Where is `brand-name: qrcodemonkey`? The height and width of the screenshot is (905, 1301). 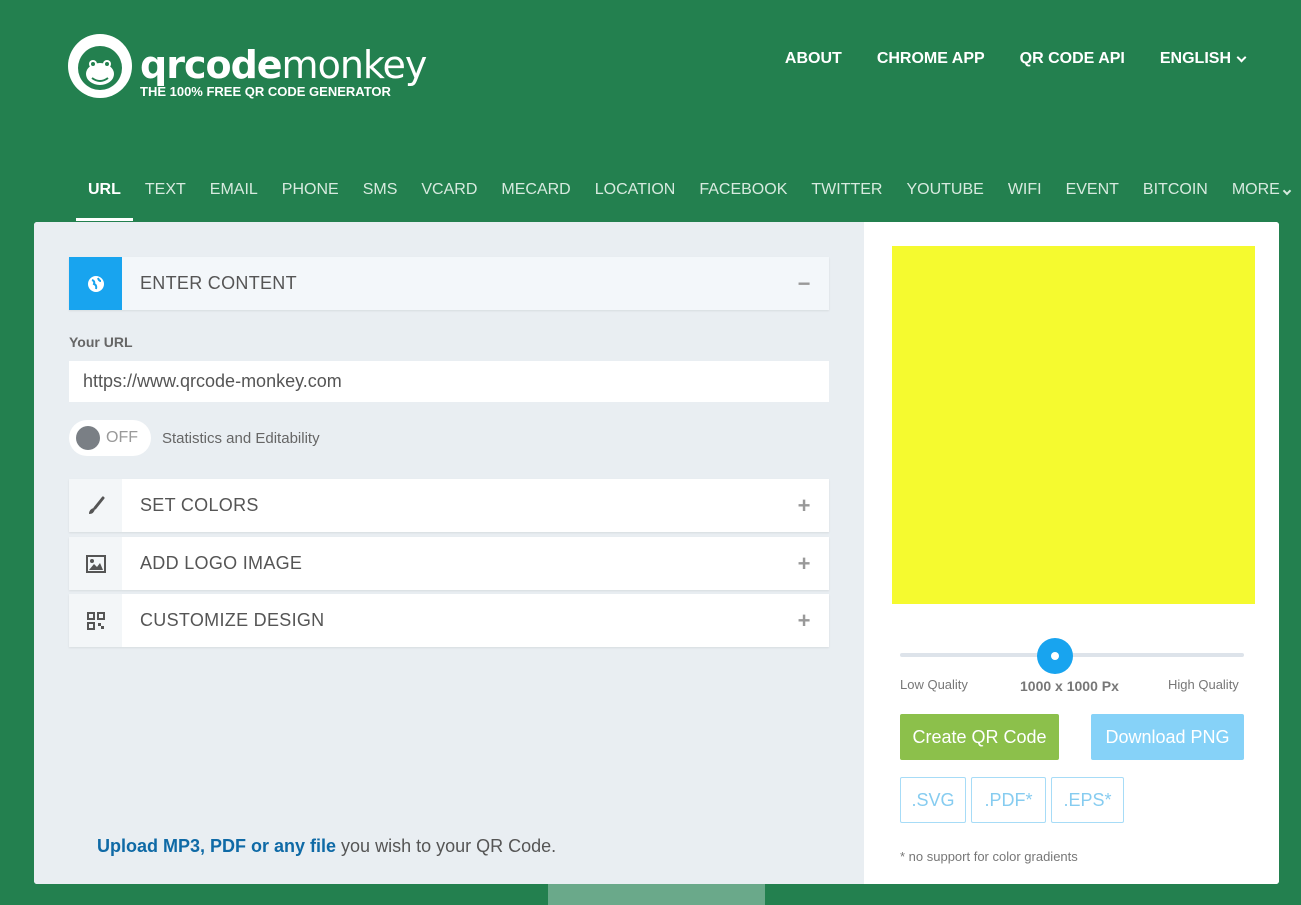
brand-name: qrcodemonkey is located at coordinates (283, 65).